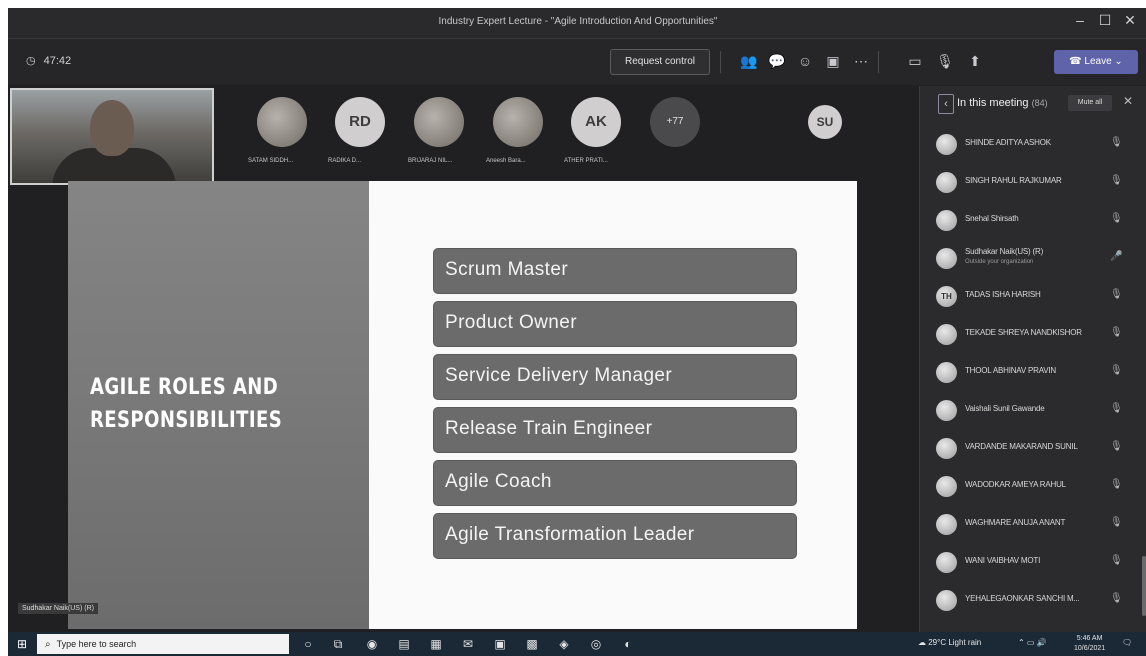 The height and width of the screenshot is (656, 1146). I want to click on app-icon: ▩, so click(532, 644).